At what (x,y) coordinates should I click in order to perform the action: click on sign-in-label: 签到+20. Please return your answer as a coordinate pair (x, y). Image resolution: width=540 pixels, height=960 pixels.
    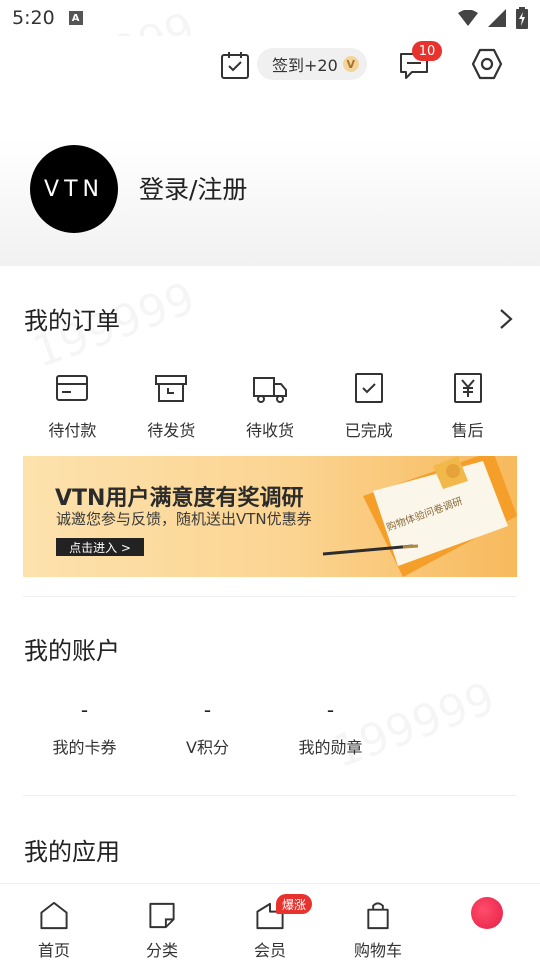
    Looking at the image, I should click on (305, 65).